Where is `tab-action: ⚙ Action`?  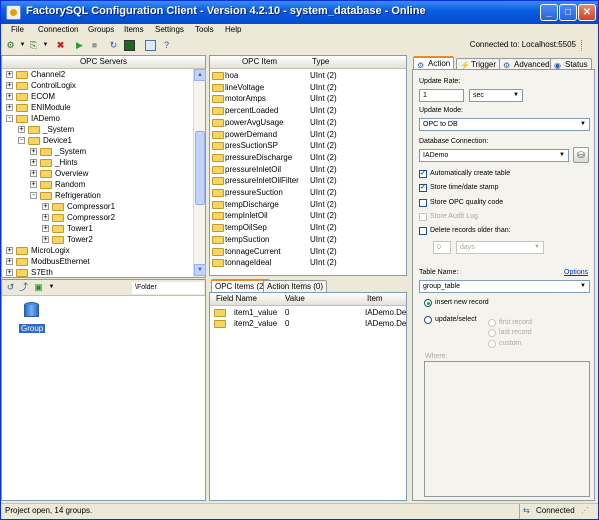 tab-action: ⚙ Action is located at coordinates (434, 63).